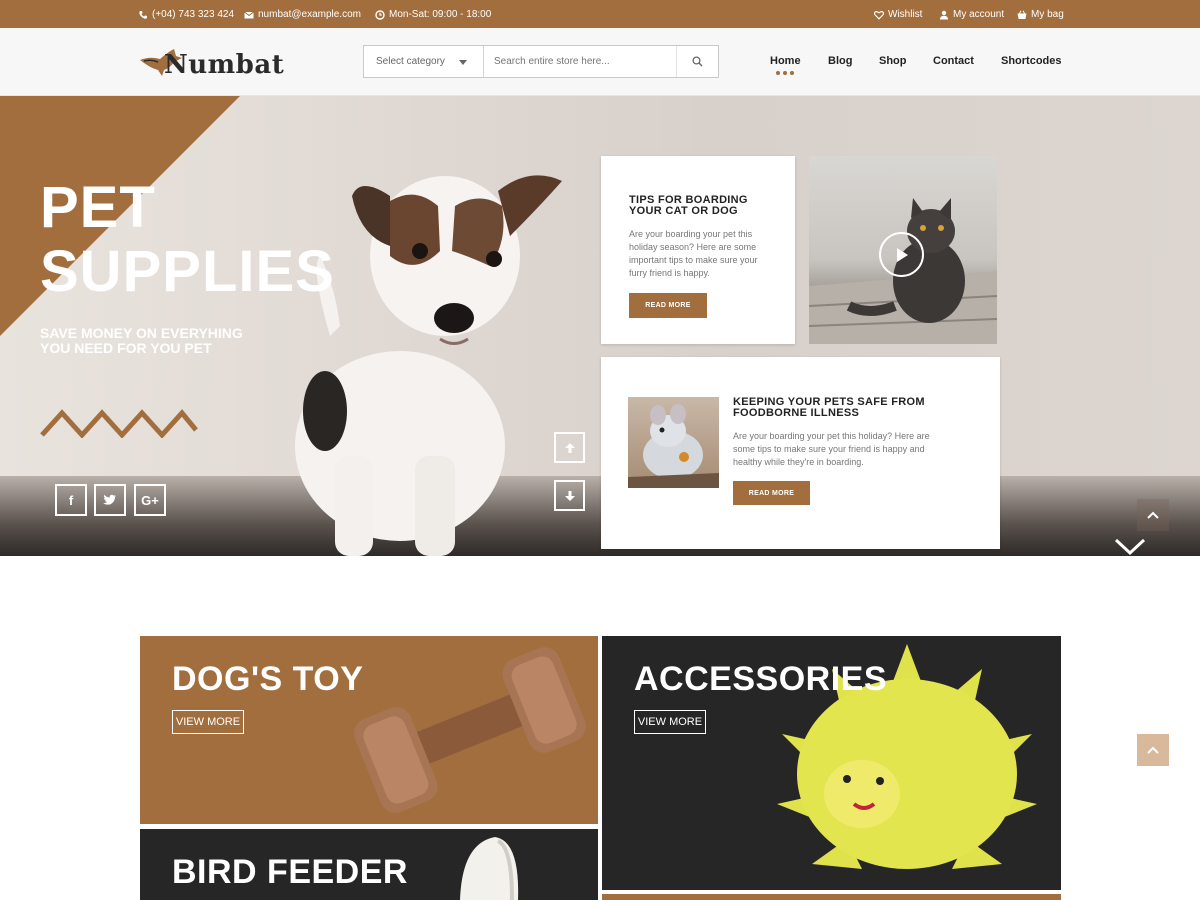 This screenshot has height=900, width=1200. Describe the element at coordinates (268, 679) in the screenshot. I see `category-title: DOG'S TOY` at that location.